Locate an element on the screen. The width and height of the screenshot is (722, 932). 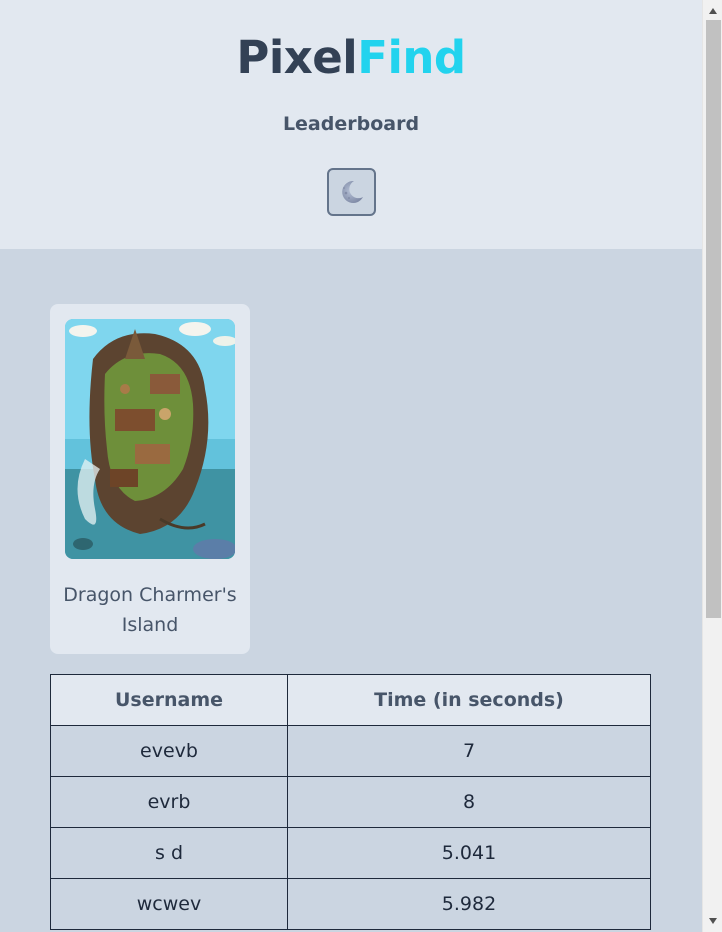
username-cell: evevb is located at coordinates (169, 751).